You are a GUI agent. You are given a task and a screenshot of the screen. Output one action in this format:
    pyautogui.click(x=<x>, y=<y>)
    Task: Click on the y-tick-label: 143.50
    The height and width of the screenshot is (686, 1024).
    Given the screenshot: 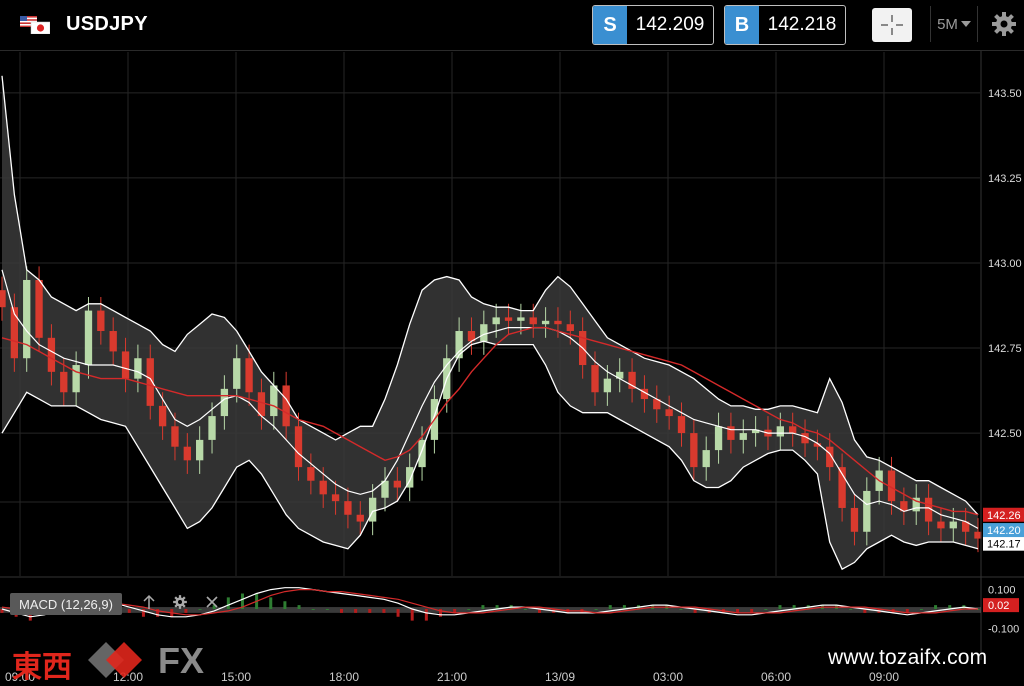 What is the action you would take?
    pyautogui.click(x=1005, y=94)
    